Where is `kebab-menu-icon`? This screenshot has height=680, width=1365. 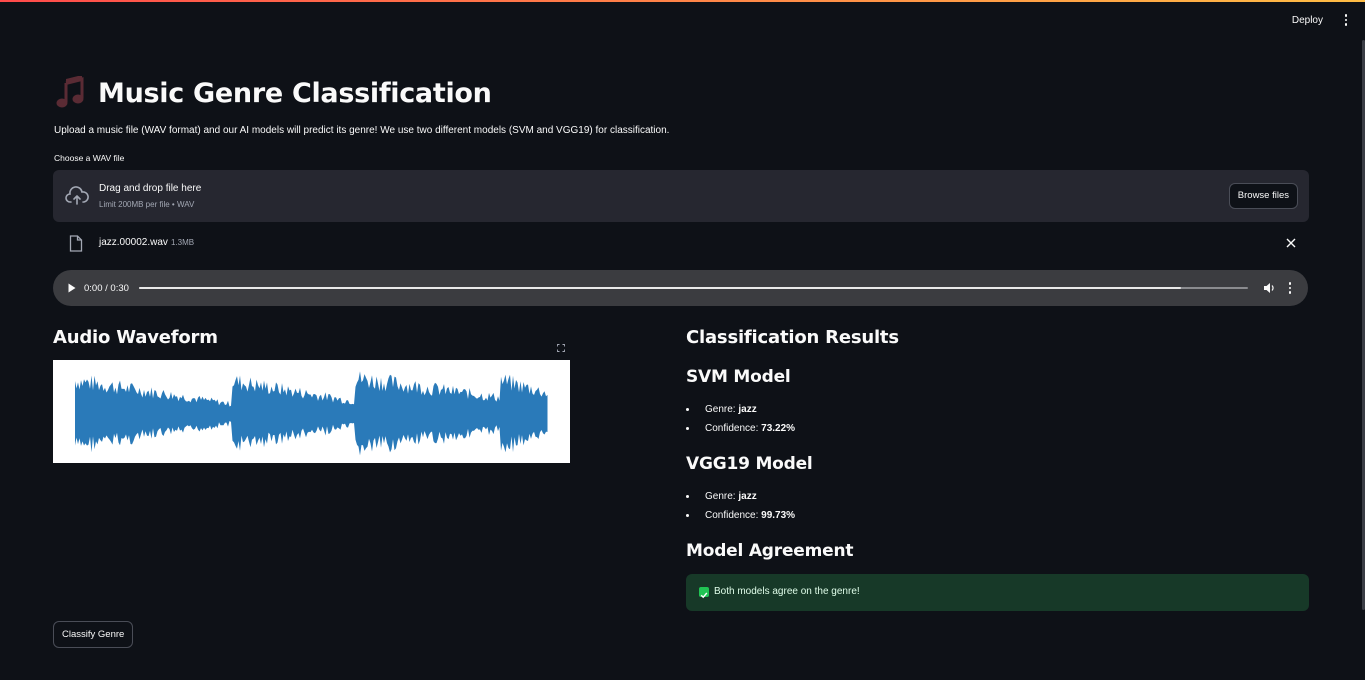 kebab-menu-icon is located at coordinates (1346, 20).